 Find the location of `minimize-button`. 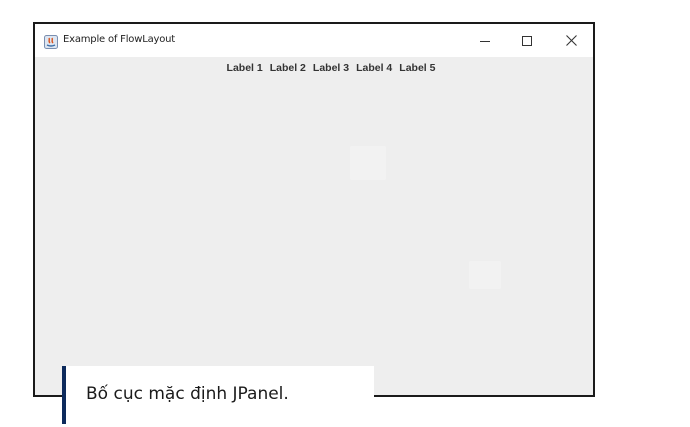

minimize-button is located at coordinates (485, 40).